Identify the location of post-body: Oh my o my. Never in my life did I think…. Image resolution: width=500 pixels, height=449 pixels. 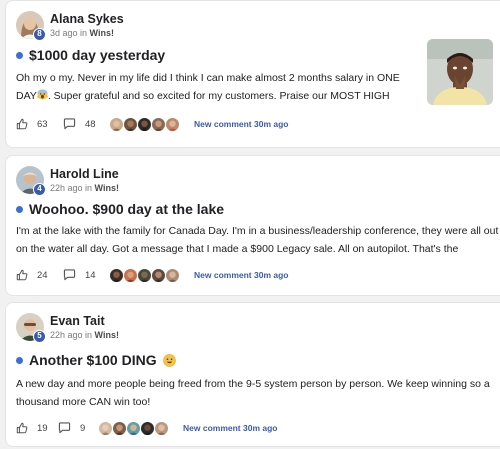
(216, 87).